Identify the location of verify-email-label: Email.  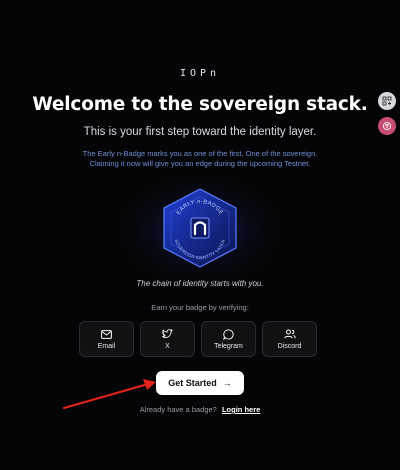
(106, 346).